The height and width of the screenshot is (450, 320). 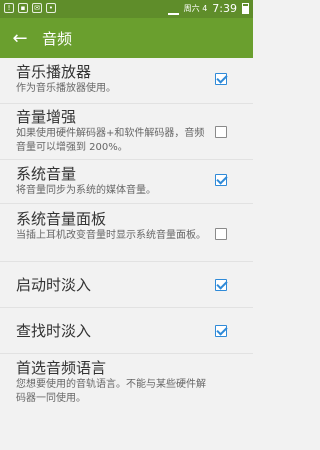 I want to click on status-left-icons: ! ▪ ✉ •, so click(x=30, y=8).